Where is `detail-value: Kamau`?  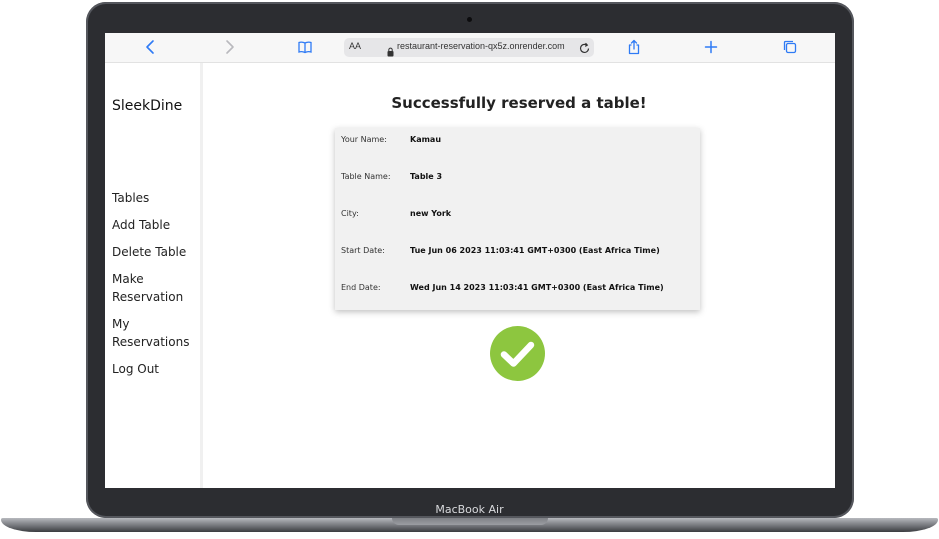
detail-value: Kamau is located at coordinates (426, 139).